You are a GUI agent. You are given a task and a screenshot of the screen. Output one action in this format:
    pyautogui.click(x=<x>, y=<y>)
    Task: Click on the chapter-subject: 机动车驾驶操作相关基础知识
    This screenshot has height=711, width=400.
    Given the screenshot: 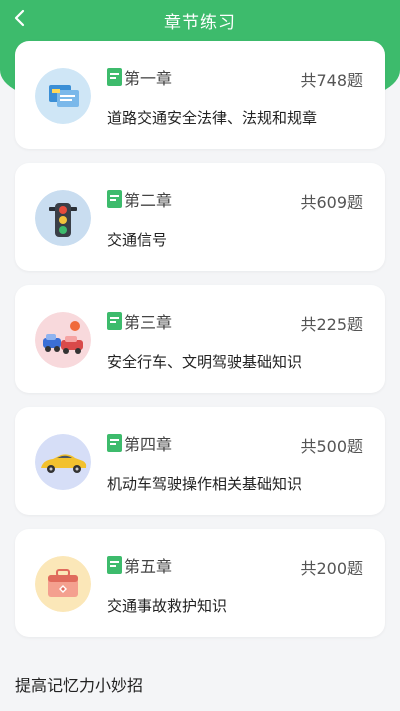 What is the action you would take?
    pyautogui.click(x=205, y=484)
    